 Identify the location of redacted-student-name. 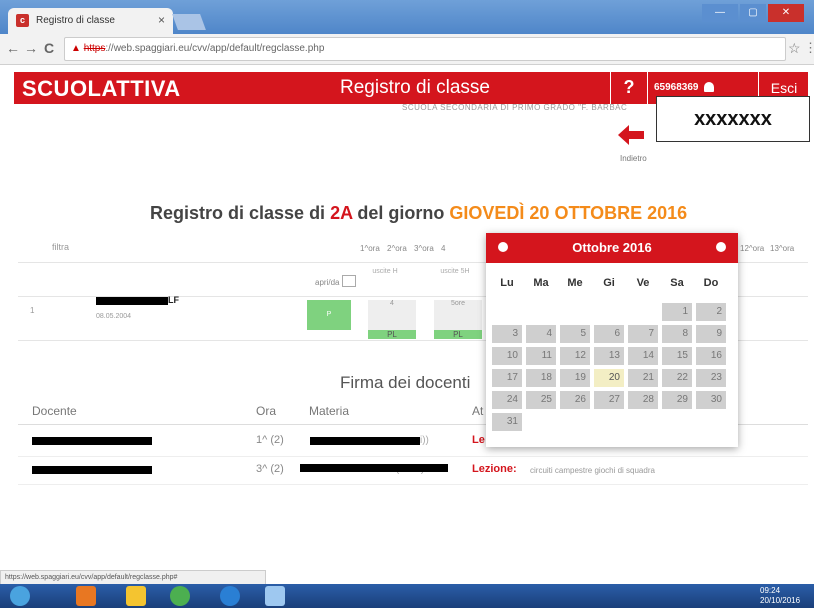
(132, 301).